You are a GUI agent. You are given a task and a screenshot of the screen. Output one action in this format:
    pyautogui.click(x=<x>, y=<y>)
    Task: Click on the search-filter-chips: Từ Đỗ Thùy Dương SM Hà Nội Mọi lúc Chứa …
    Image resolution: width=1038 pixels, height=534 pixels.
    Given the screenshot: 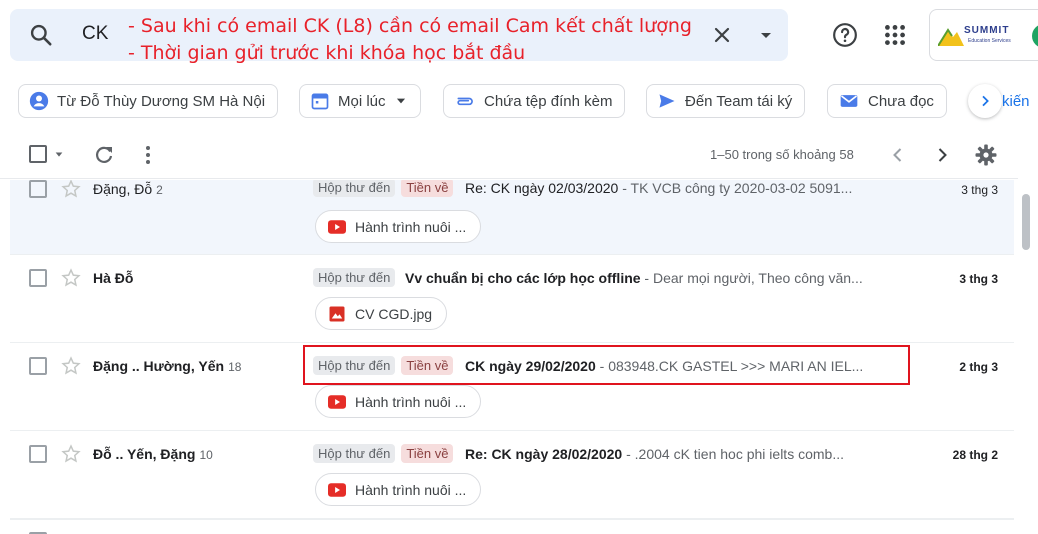 What is the action you would take?
    pyautogui.click(x=519, y=102)
    